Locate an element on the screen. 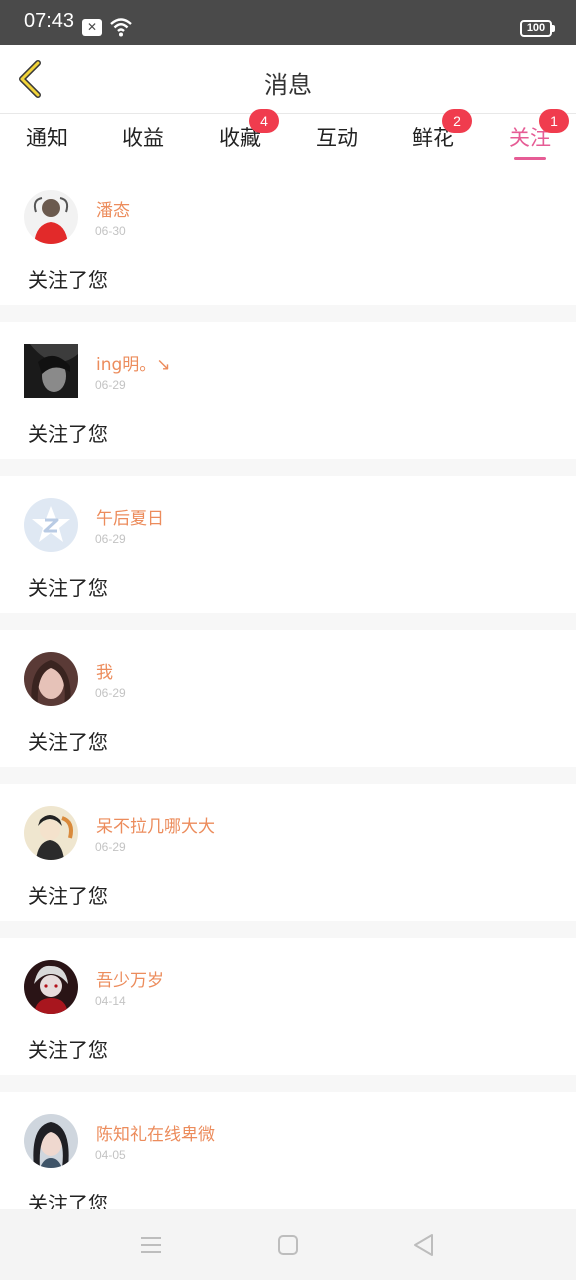  active-tab-indicator is located at coordinates (530, 158).